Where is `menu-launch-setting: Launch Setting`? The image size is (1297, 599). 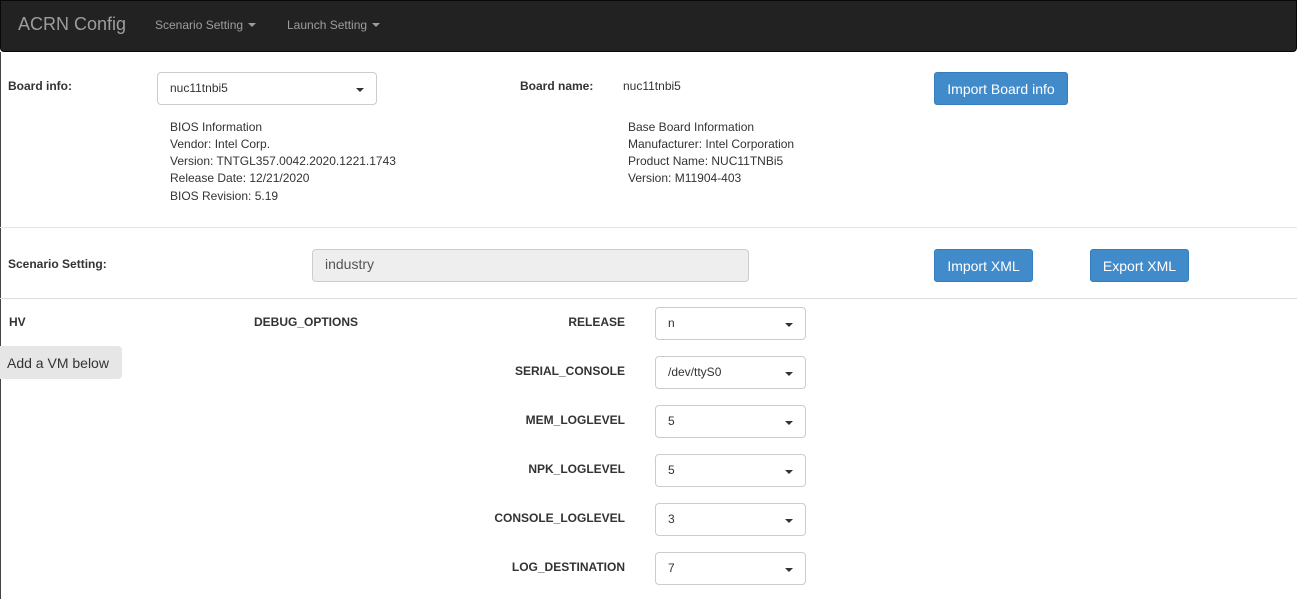 menu-launch-setting: Launch Setting is located at coordinates (334, 25).